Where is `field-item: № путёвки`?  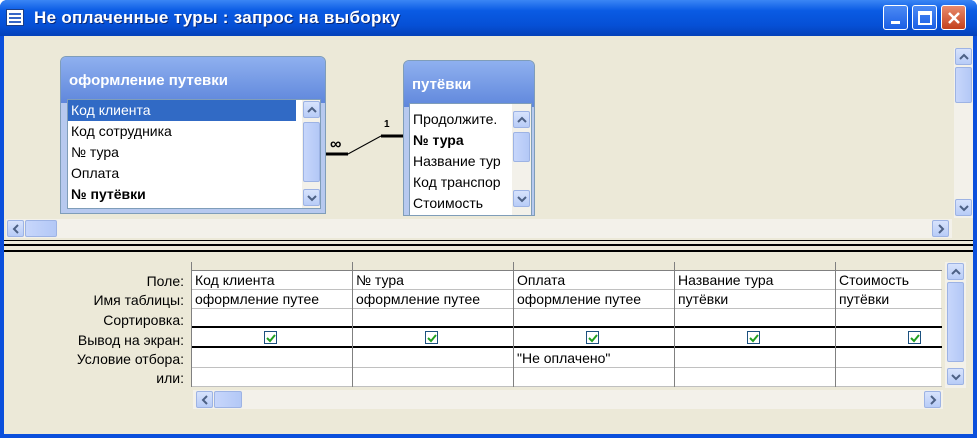 field-item: № путёвки is located at coordinates (194, 194).